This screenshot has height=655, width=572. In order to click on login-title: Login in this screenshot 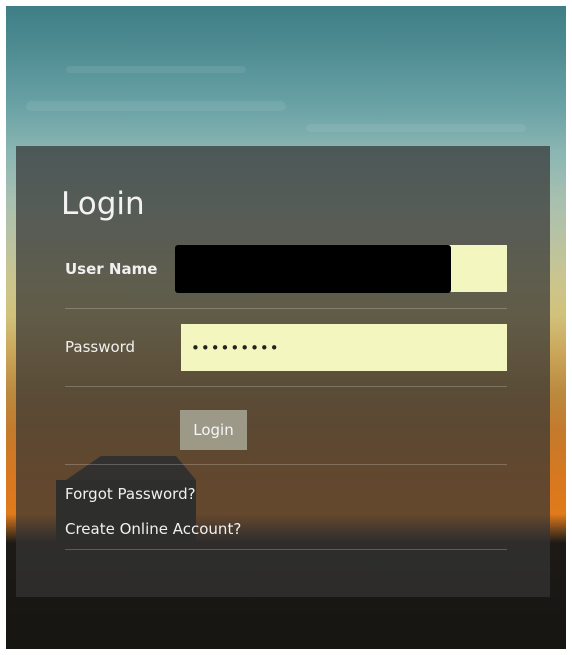, I will do `click(103, 204)`.